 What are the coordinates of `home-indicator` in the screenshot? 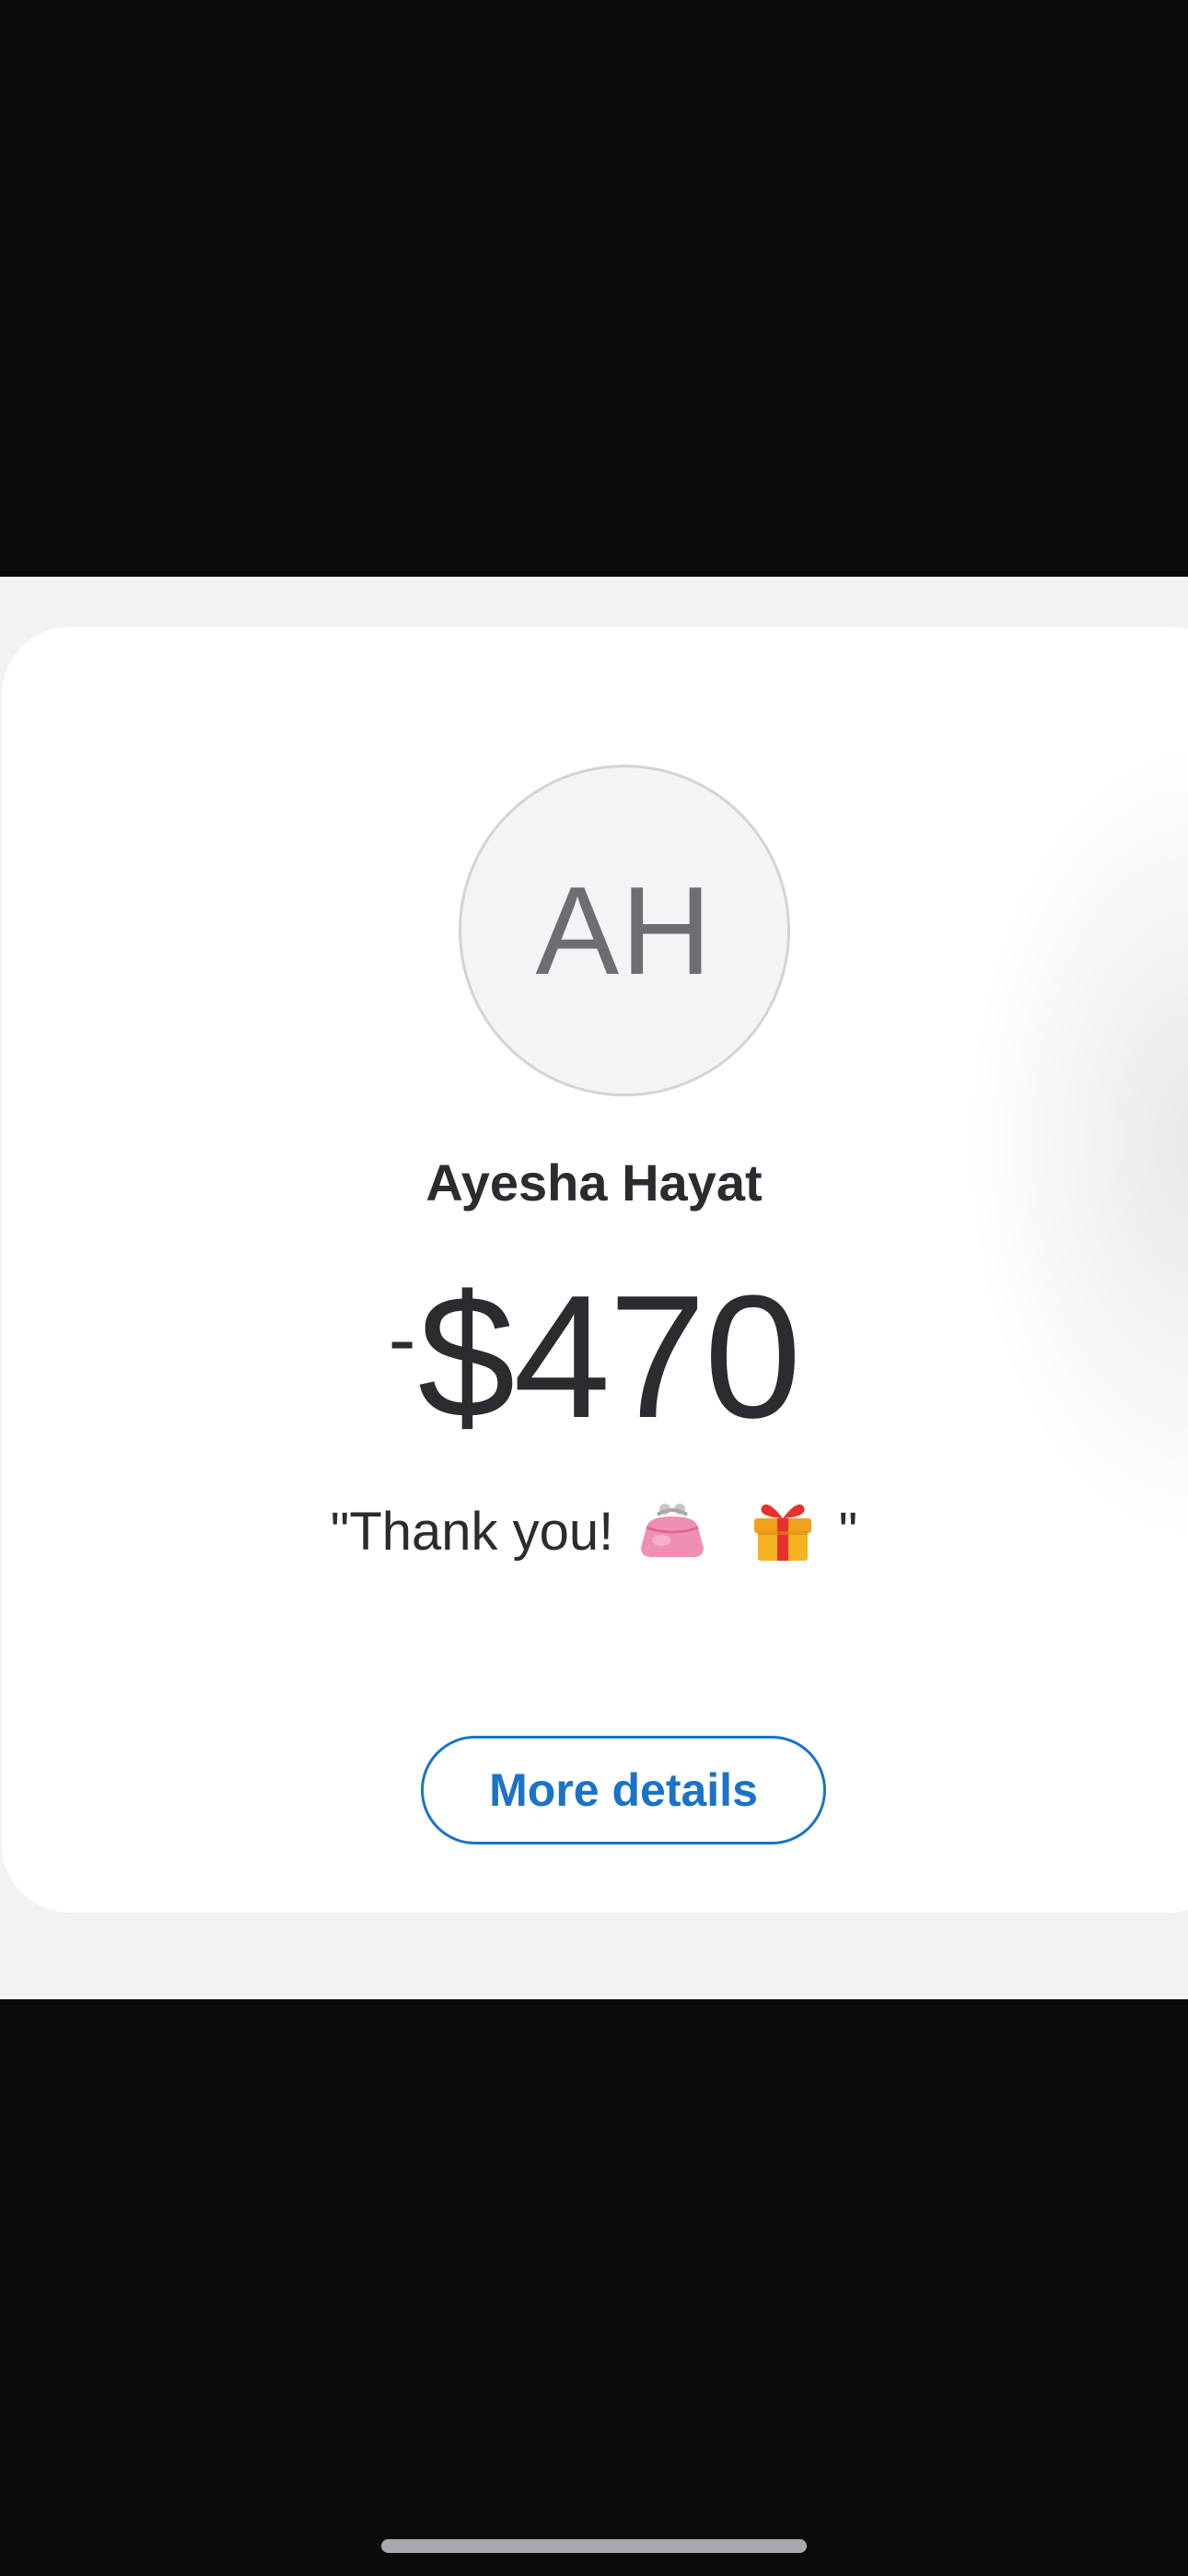 It's located at (594, 2546).